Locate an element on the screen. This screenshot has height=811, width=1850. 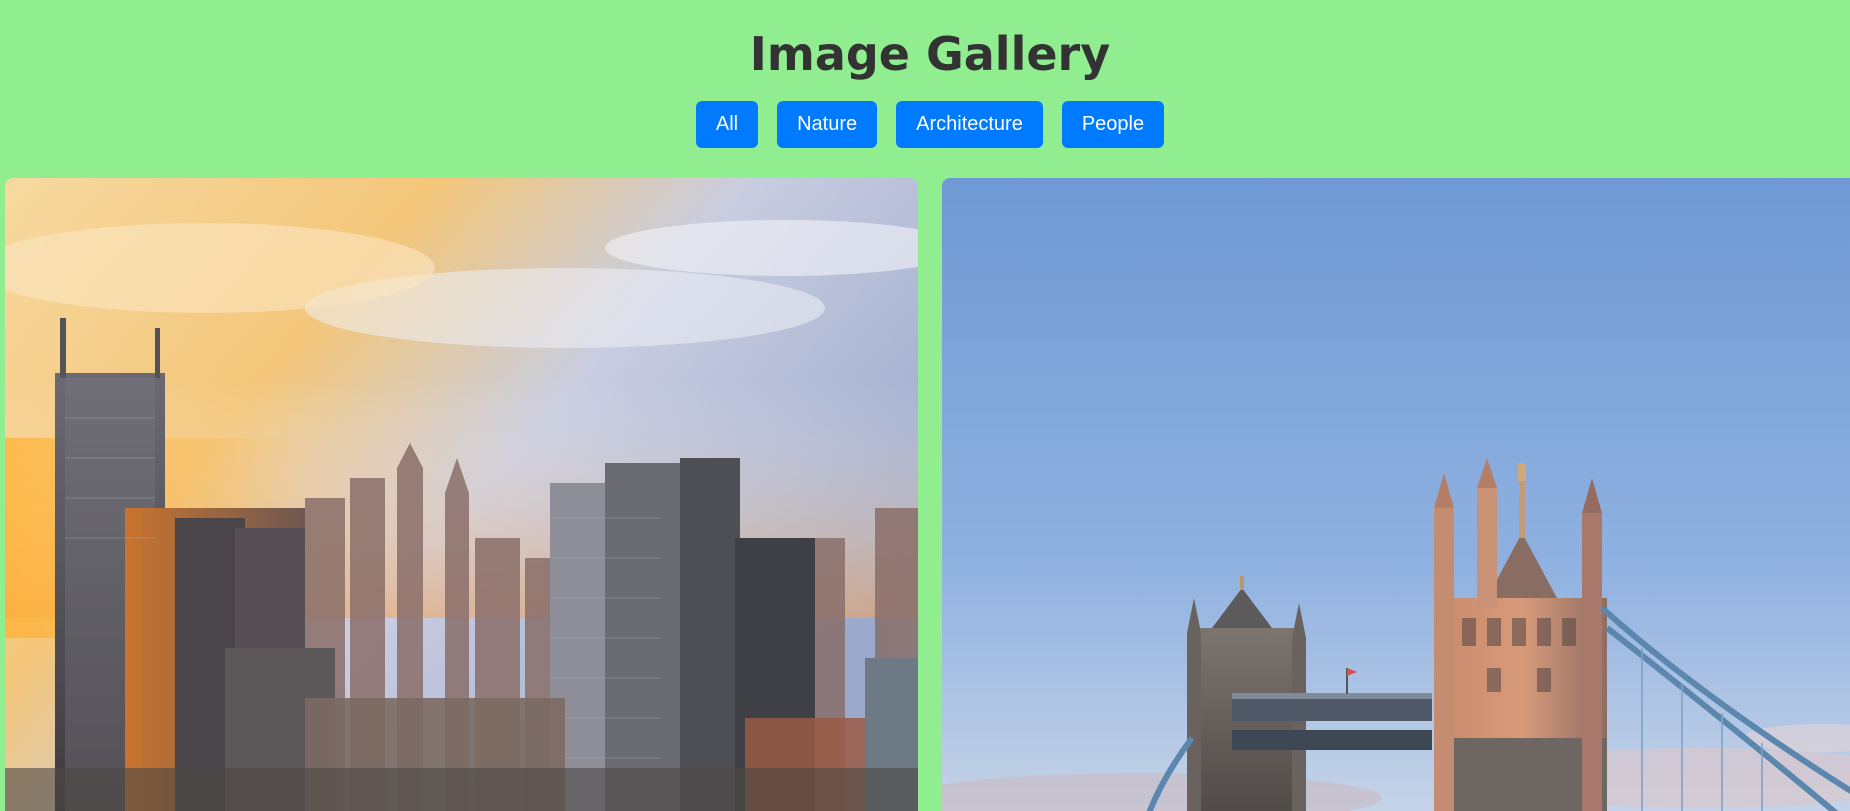
filter-architecture-button: Architecture is located at coordinates (969, 124).